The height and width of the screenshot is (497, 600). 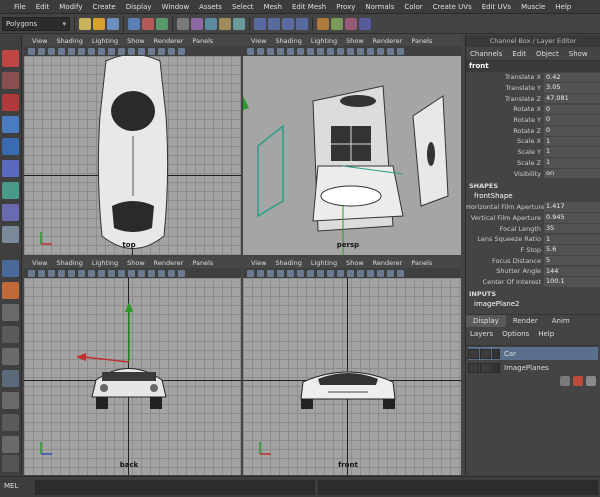 What do you see at coordinates (533, 163) in the screenshot?
I see `channel-row: Scale Z1` at bounding box center [533, 163].